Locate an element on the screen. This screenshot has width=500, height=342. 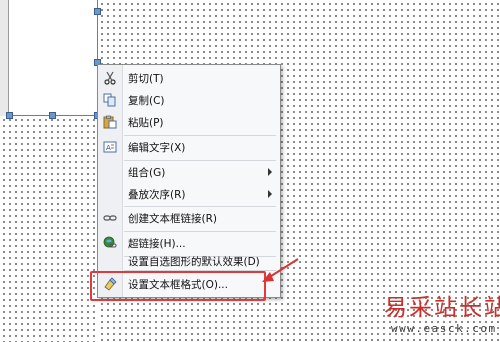
watermark-url: www.easck.com is located at coordinates (444, 328).